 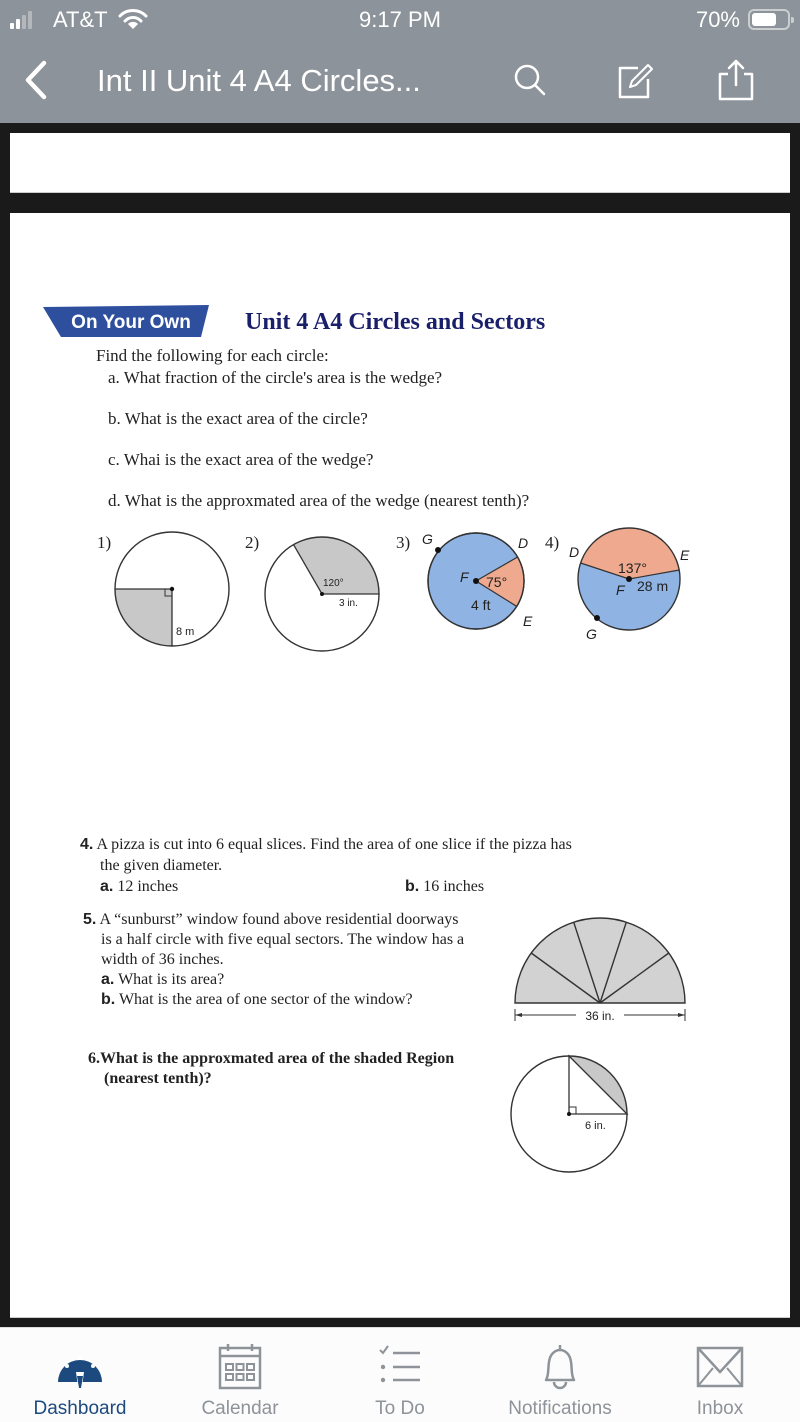 I want to click on problem-4-part-b: b. 16 inches, so click(x=444, y=887).